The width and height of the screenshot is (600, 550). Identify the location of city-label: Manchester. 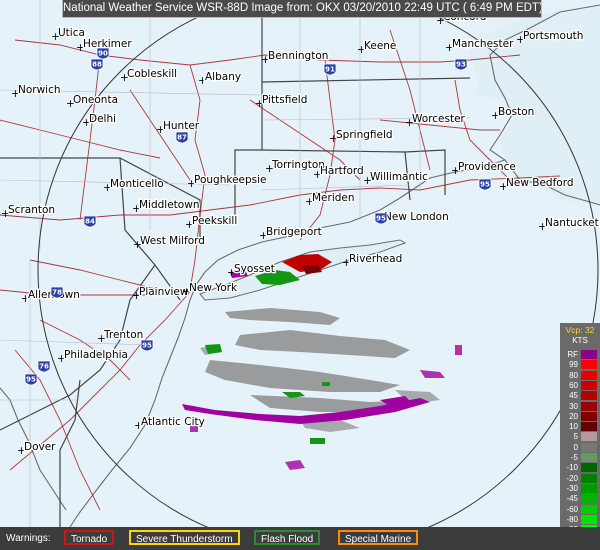
(483, 44).